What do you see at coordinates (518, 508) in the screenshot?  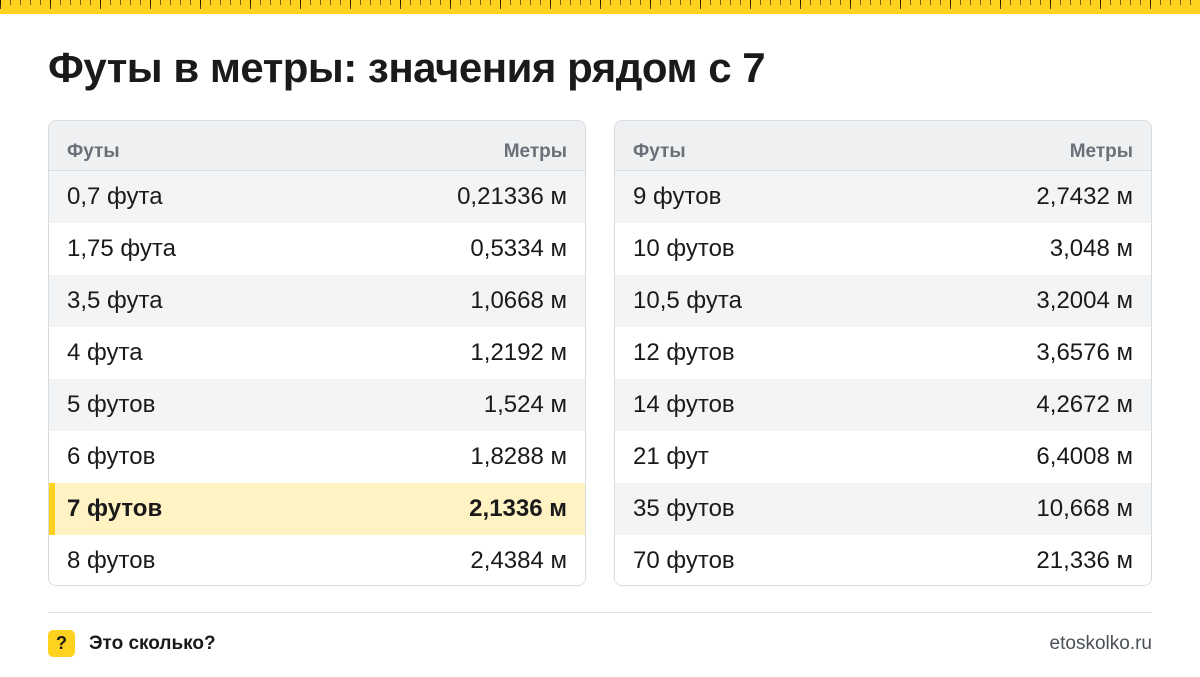 I see `meters-cell: 2,1336 м` at bounding box center [518, 508].